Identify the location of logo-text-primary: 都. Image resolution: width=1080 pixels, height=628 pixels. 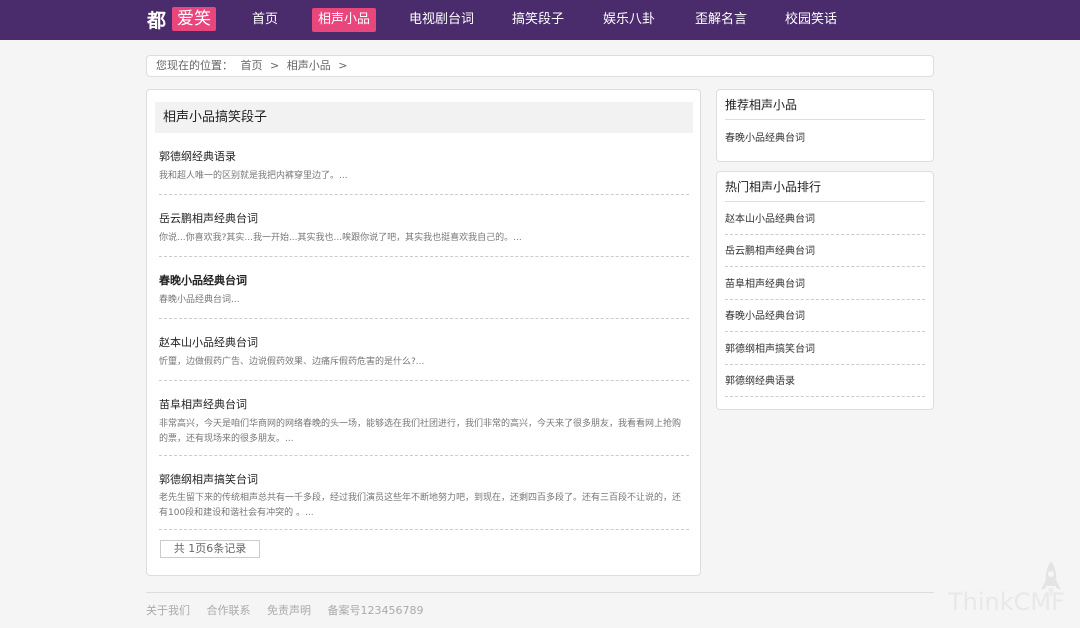
(157, 20).